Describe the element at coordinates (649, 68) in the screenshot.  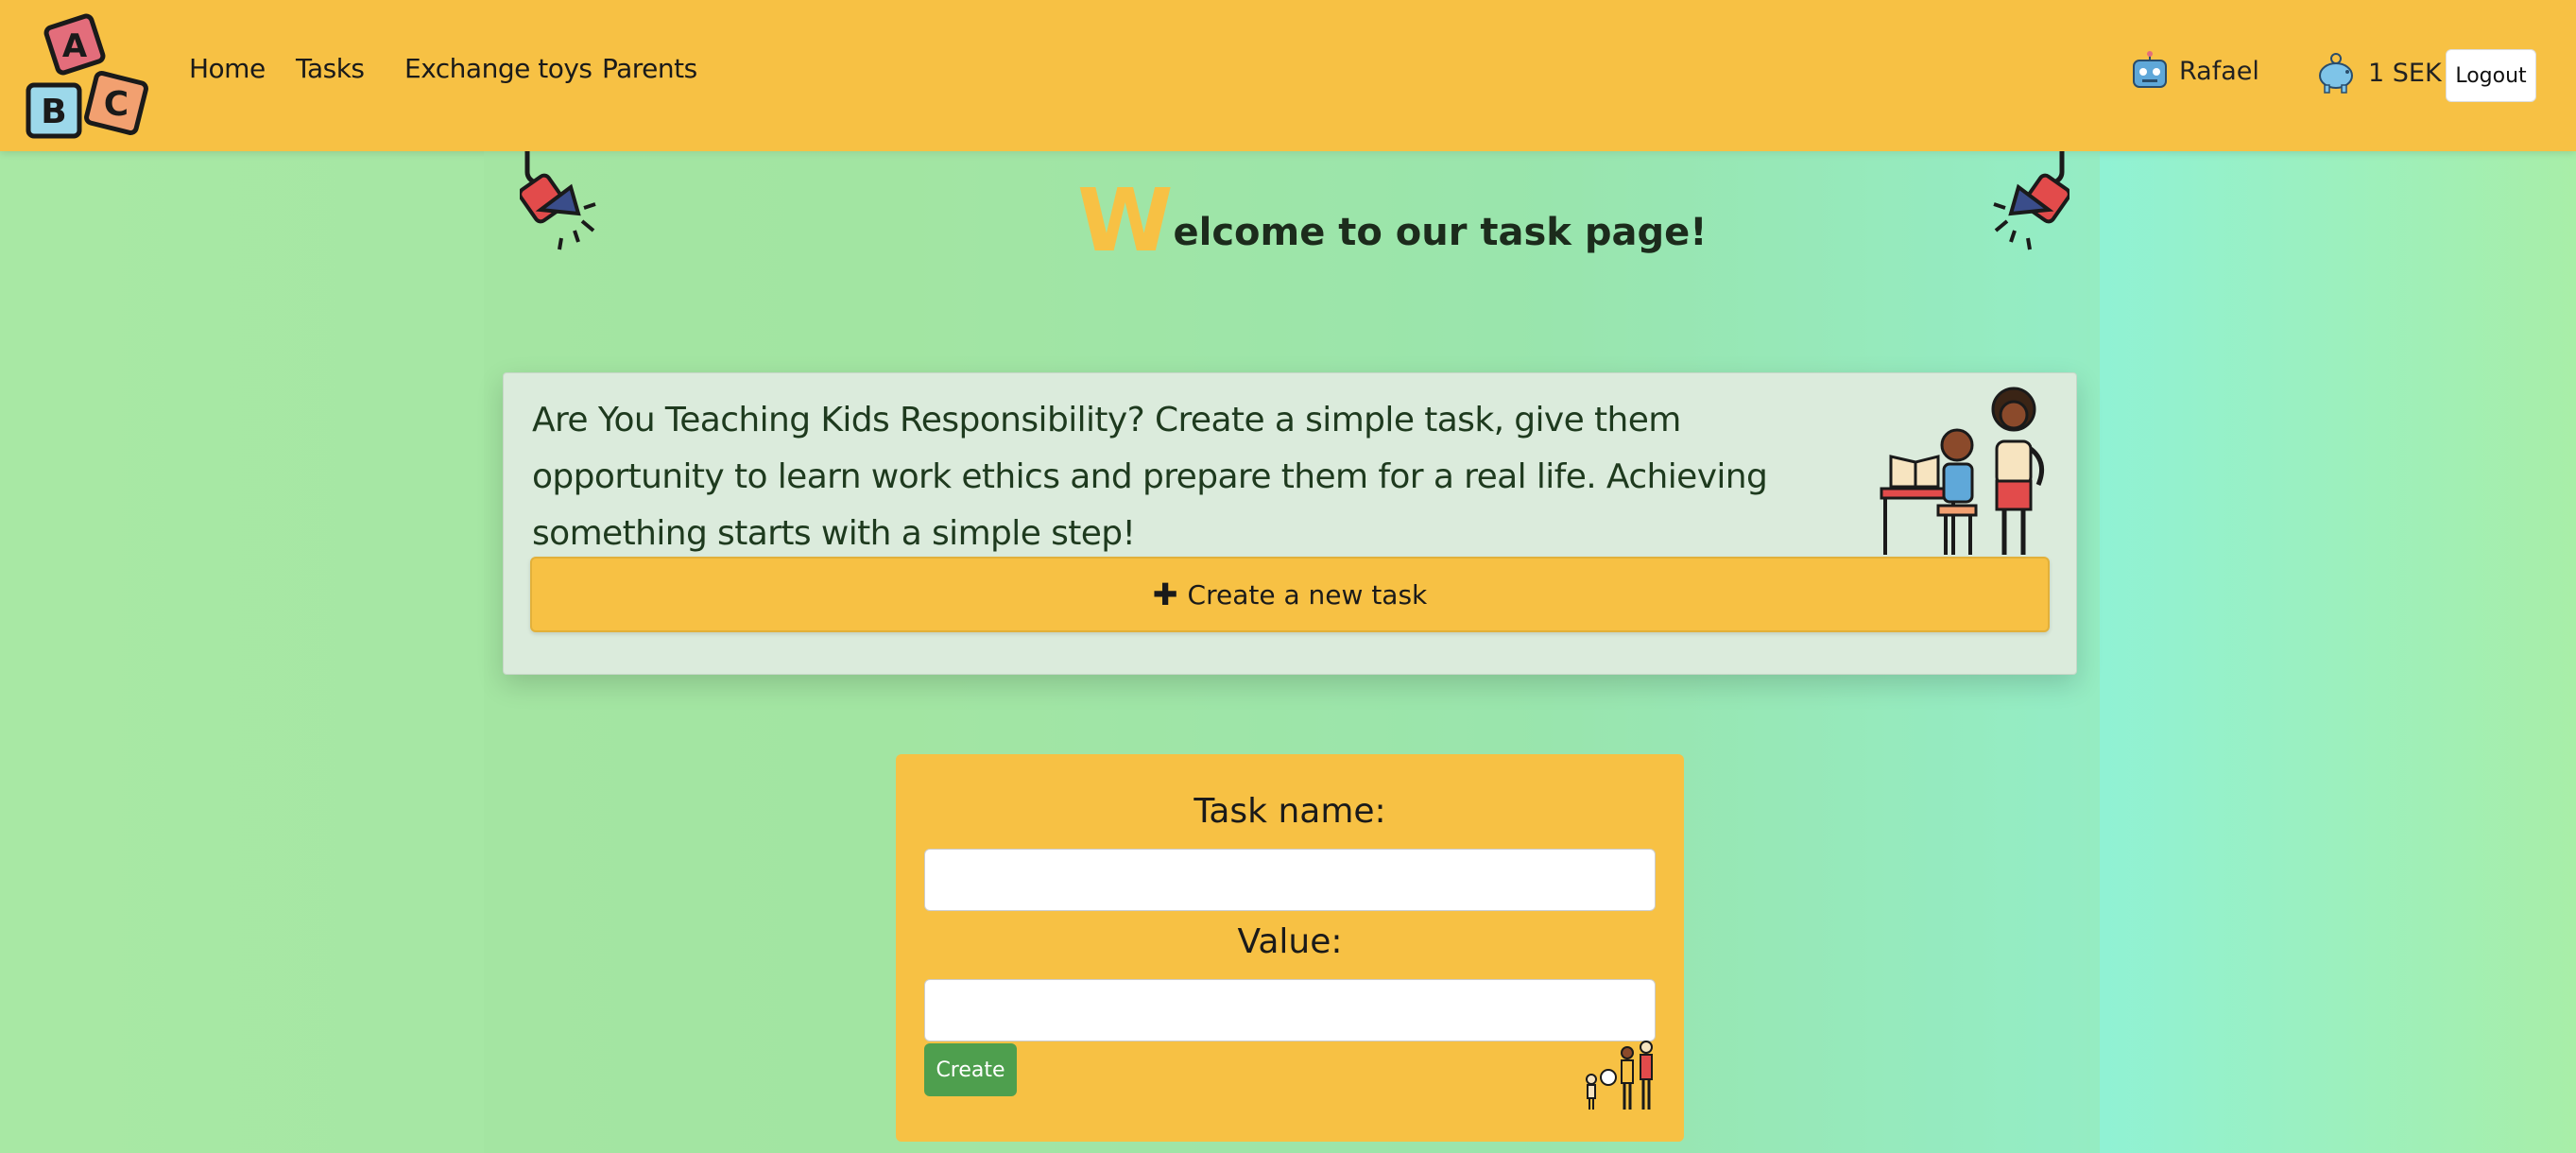
I see `nav-parents-link: Parents` at that location.